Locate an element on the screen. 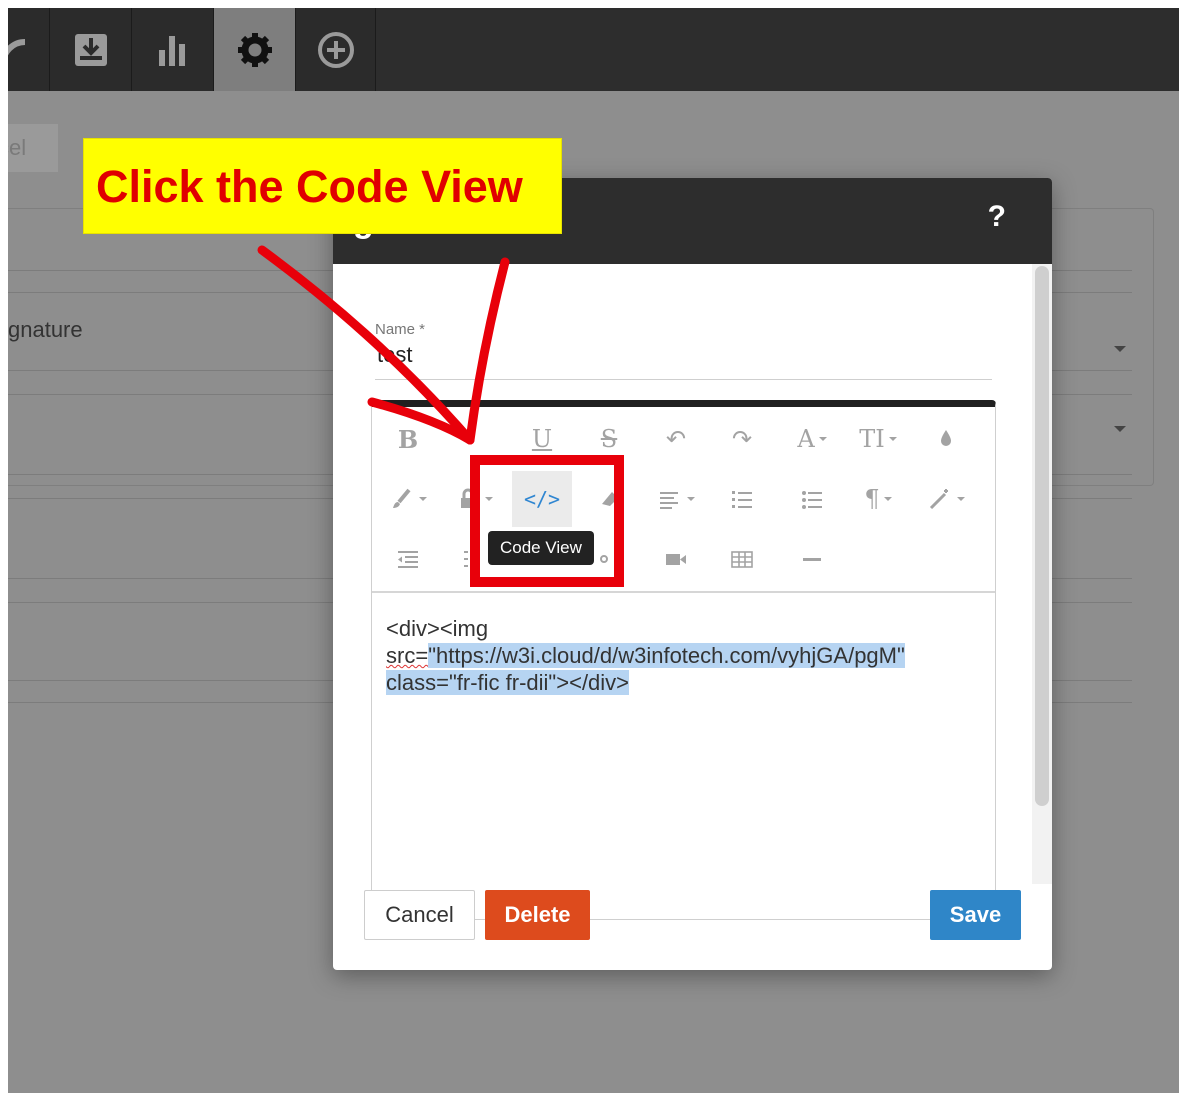 Image resolution: width=1179 pixels, height=1093 pixels. unordered-list-button is located at coordinates (812, 499).